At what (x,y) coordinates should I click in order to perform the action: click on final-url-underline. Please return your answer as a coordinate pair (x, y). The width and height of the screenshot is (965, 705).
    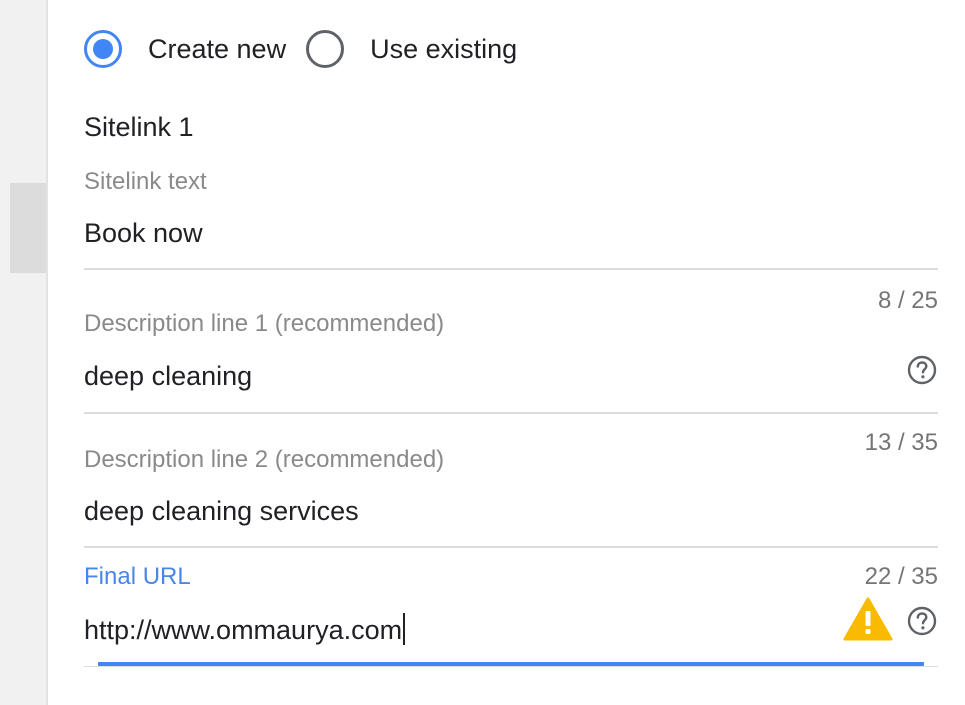
    Looking at the image, I should click on (511, 666).